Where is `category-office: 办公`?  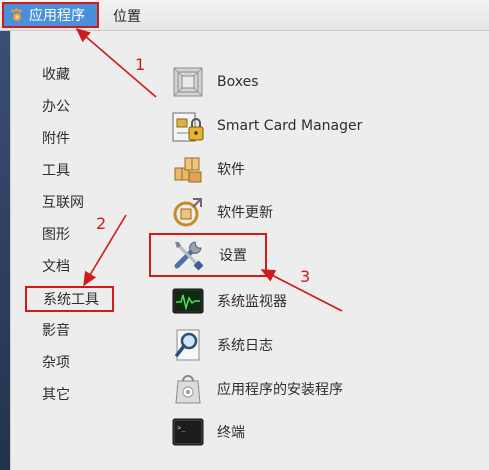 category-office: 办公 is located at coordinates (56, 107).